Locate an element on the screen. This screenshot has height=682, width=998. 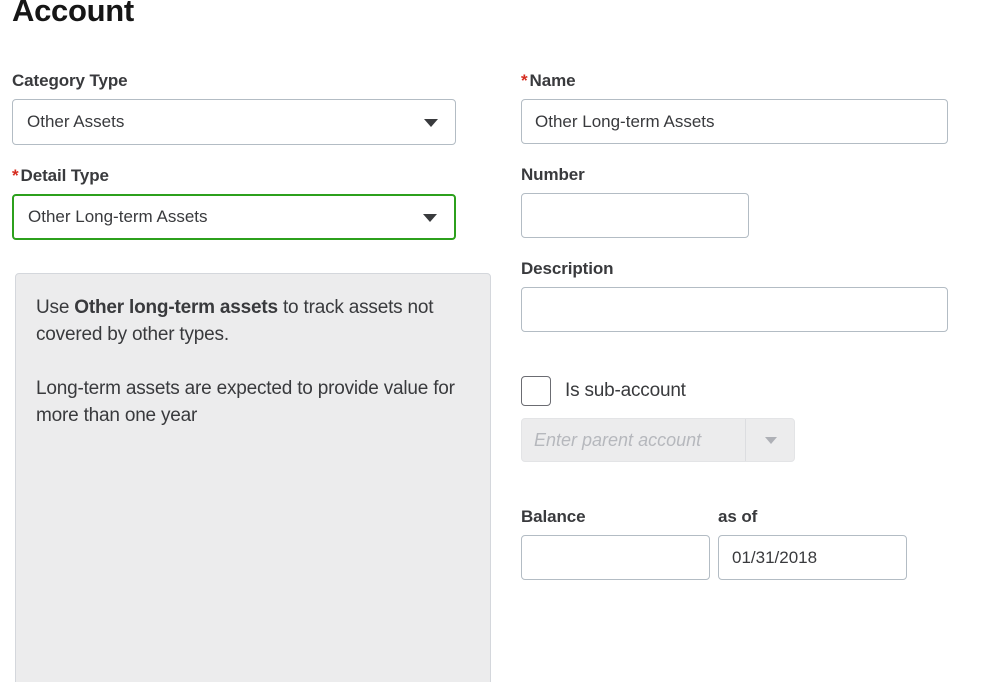
category-type-select: Other Assets is located at coordinates (234, 122).